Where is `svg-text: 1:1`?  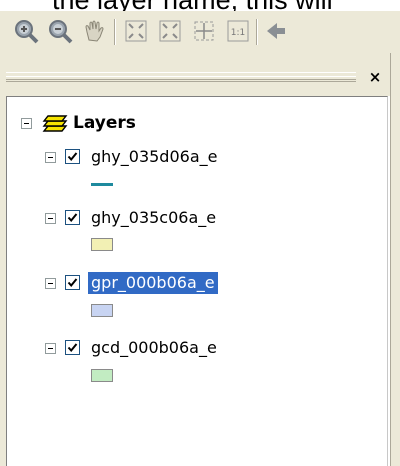
svg-text: 1:1 is located at coordinates (238, 33).